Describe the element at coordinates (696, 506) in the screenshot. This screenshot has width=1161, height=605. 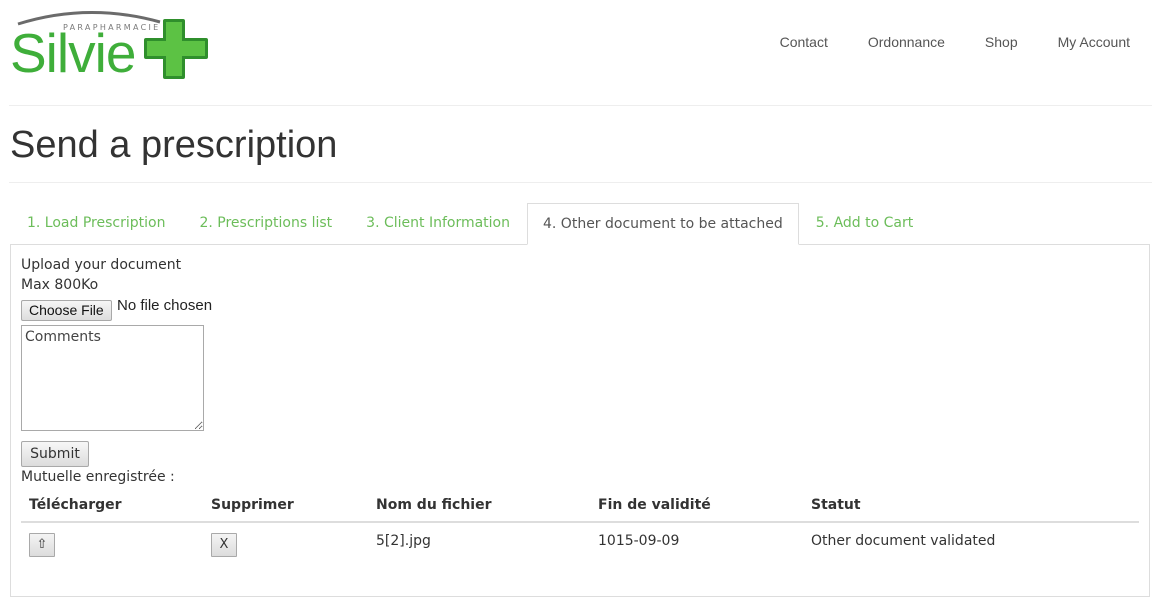
I see `header-validity-end: Fin de validité` at that location.